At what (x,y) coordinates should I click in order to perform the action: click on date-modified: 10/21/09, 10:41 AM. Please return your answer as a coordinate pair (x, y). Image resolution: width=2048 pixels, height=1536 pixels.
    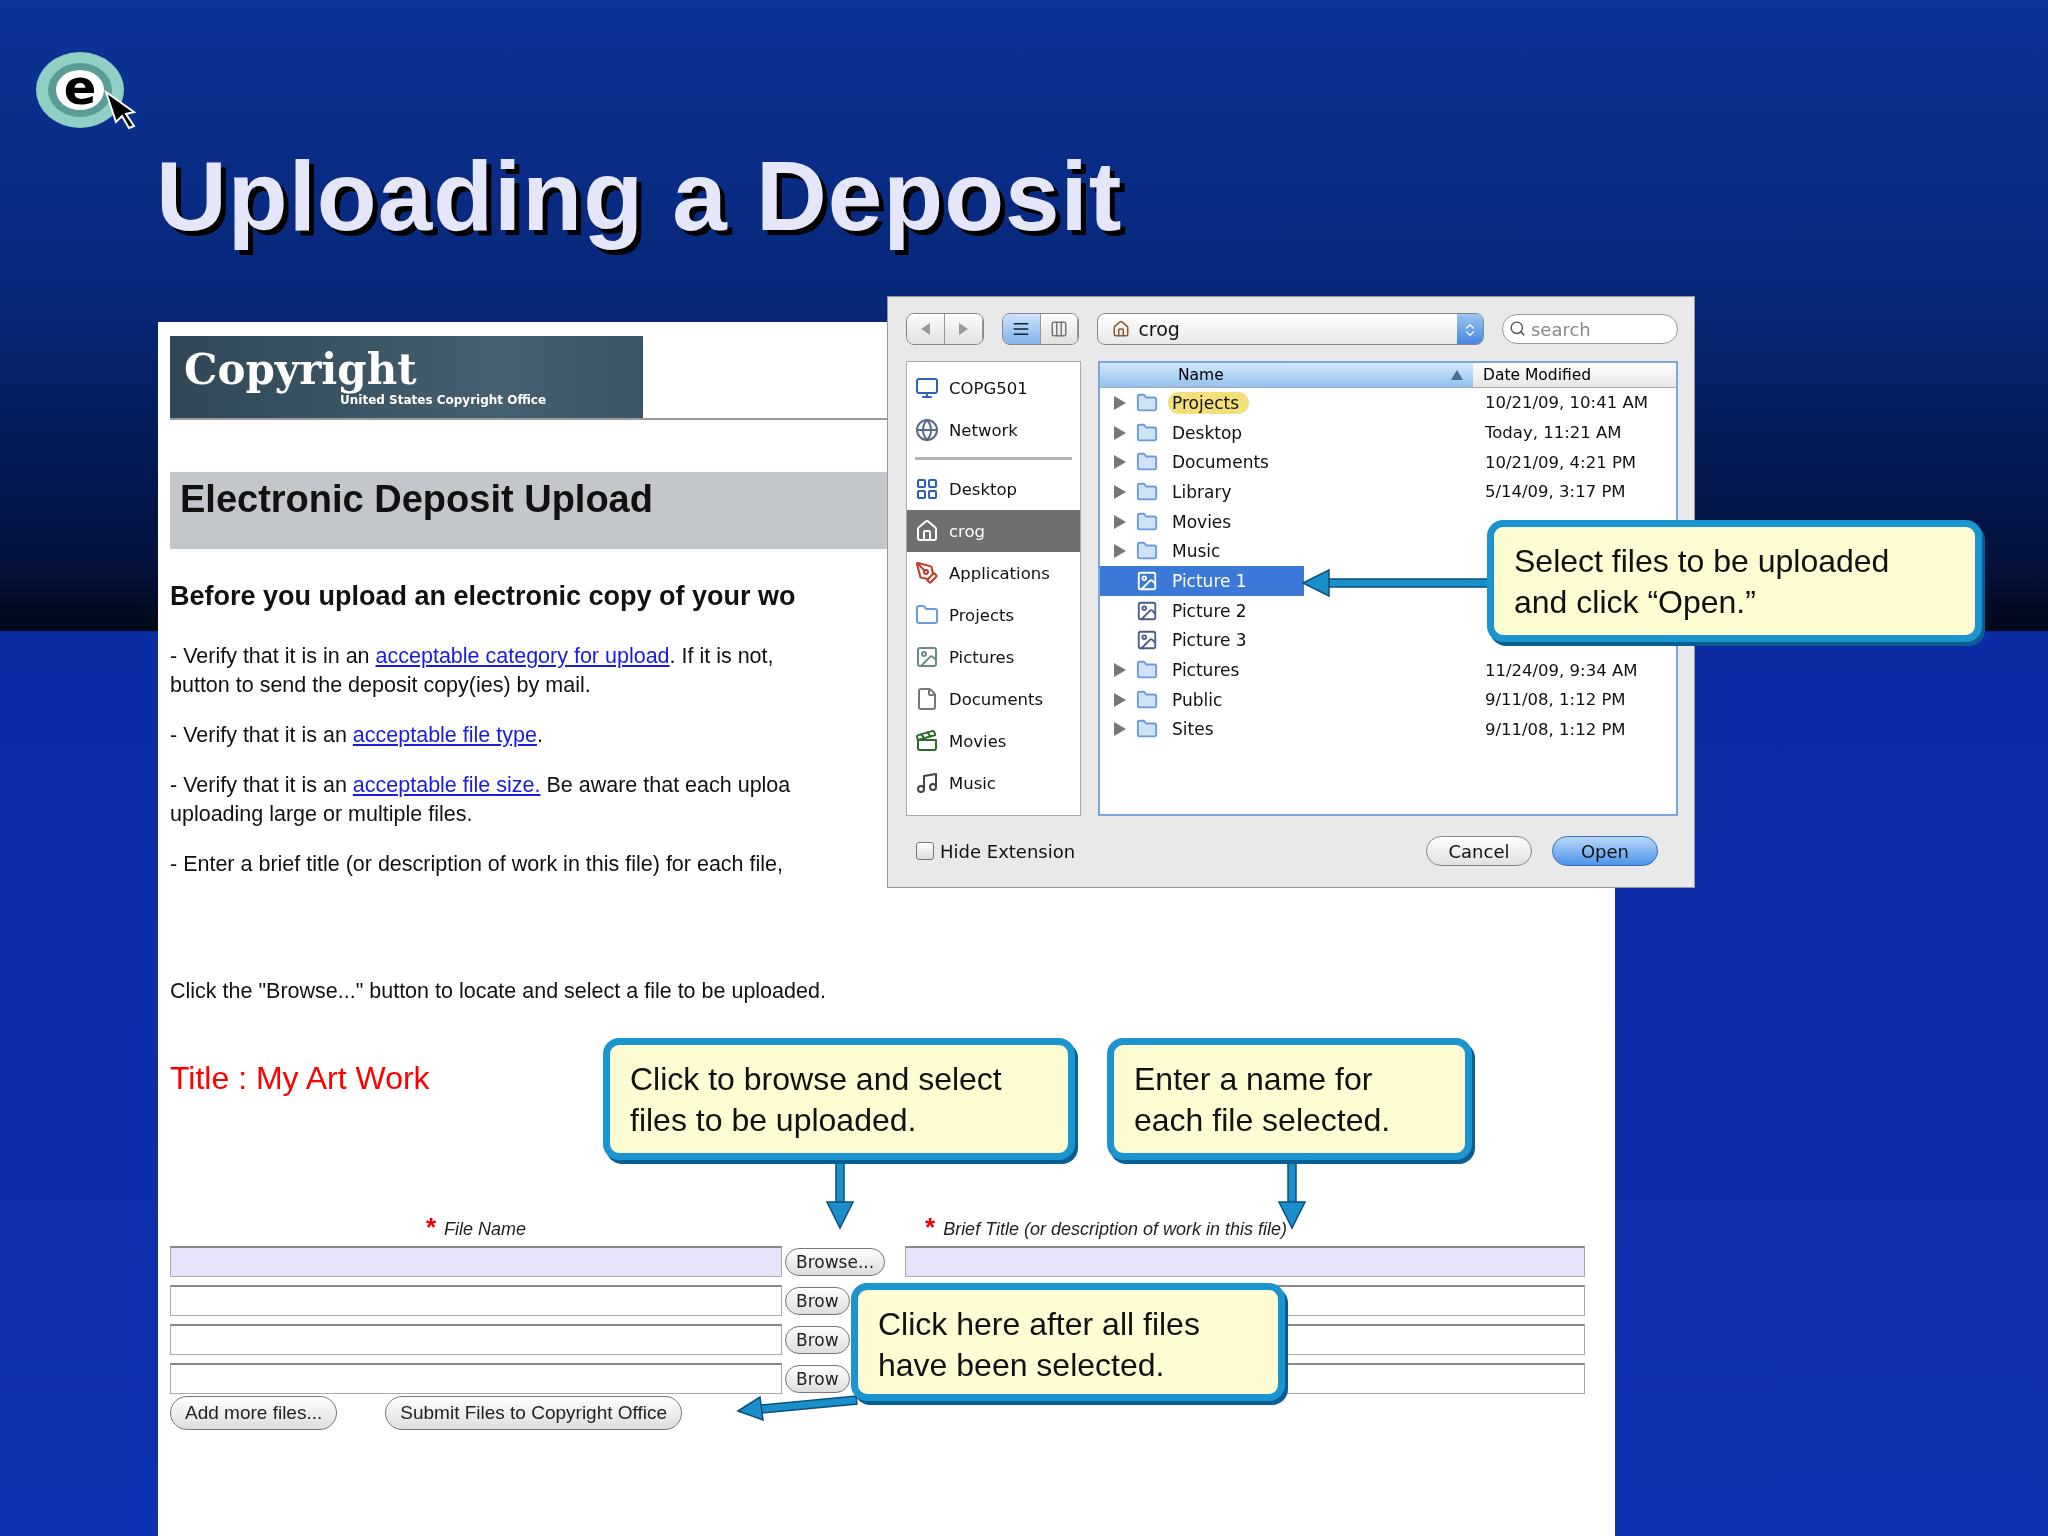
    Looking at the image, I should click on (1566, 403).